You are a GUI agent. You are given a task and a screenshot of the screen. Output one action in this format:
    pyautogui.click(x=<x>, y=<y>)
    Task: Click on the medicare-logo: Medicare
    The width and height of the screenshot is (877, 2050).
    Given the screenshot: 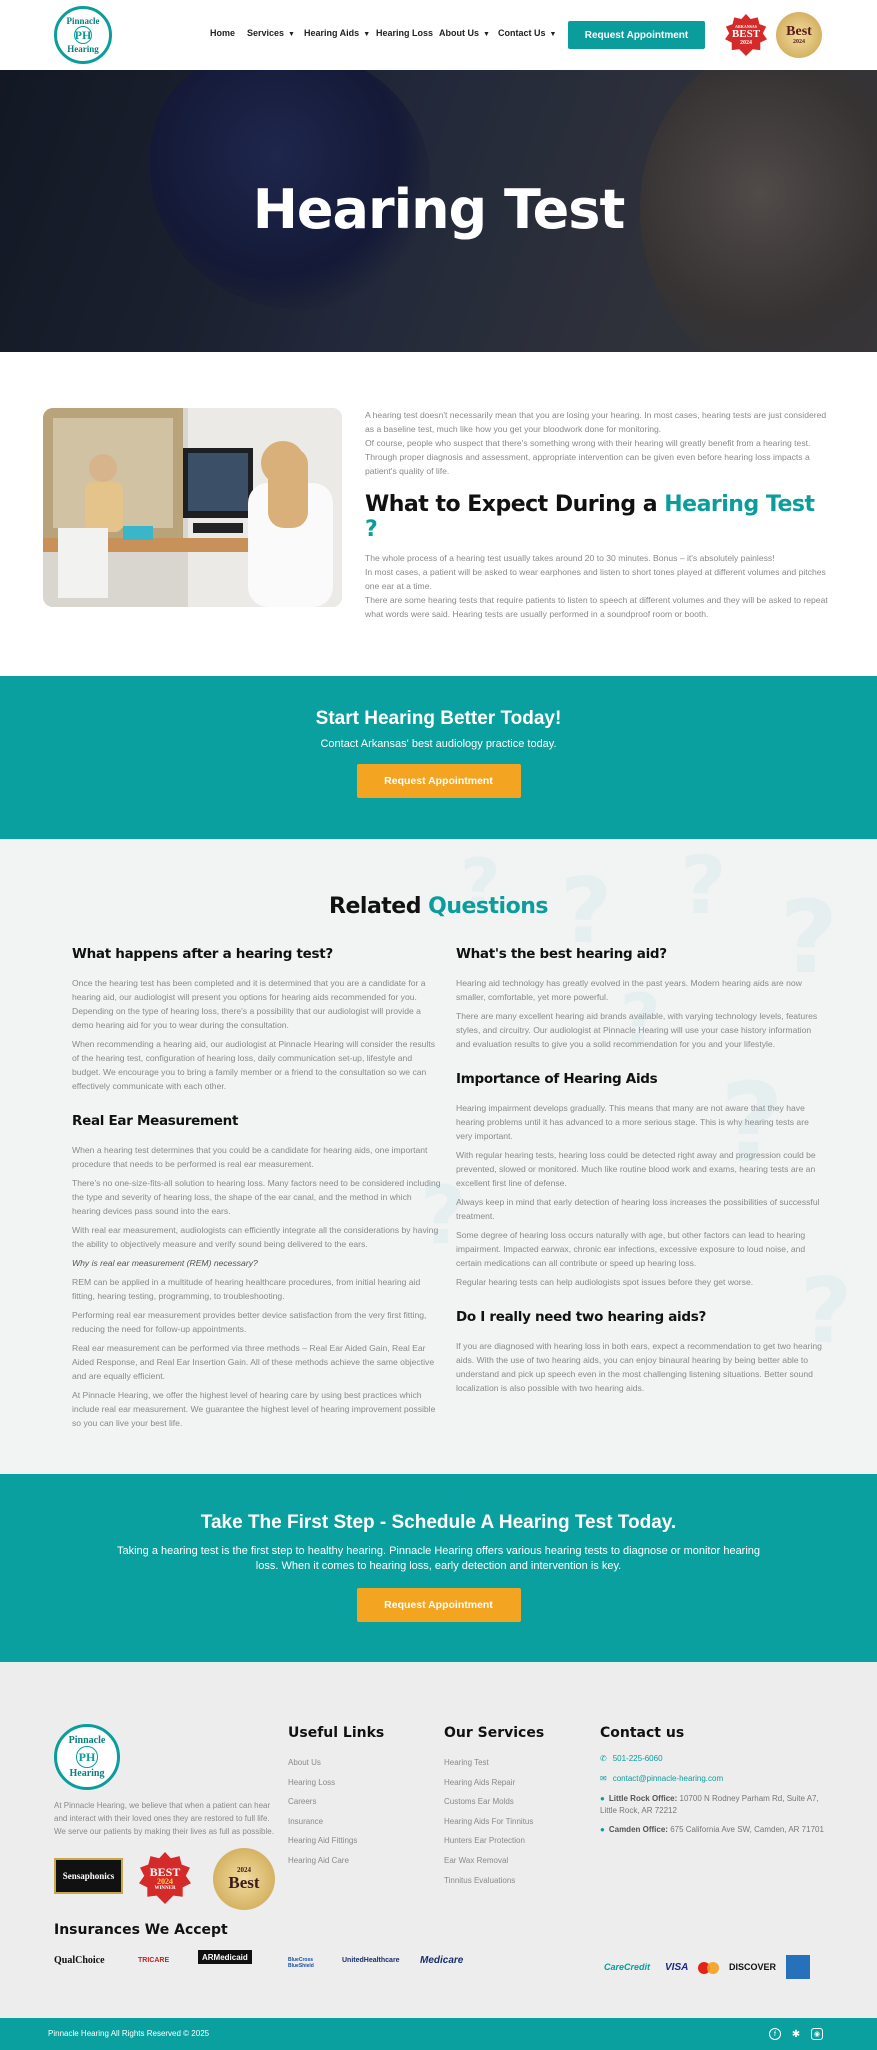 What is the action you would take?
    pyautogui.click(x=442, y=1960)
    